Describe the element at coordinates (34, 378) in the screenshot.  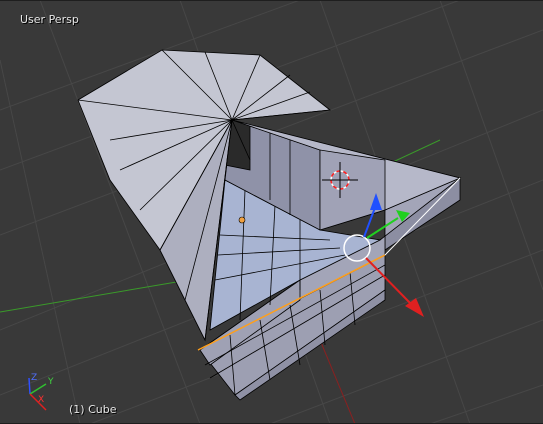
I see `axis-z-label: Z` at that location.